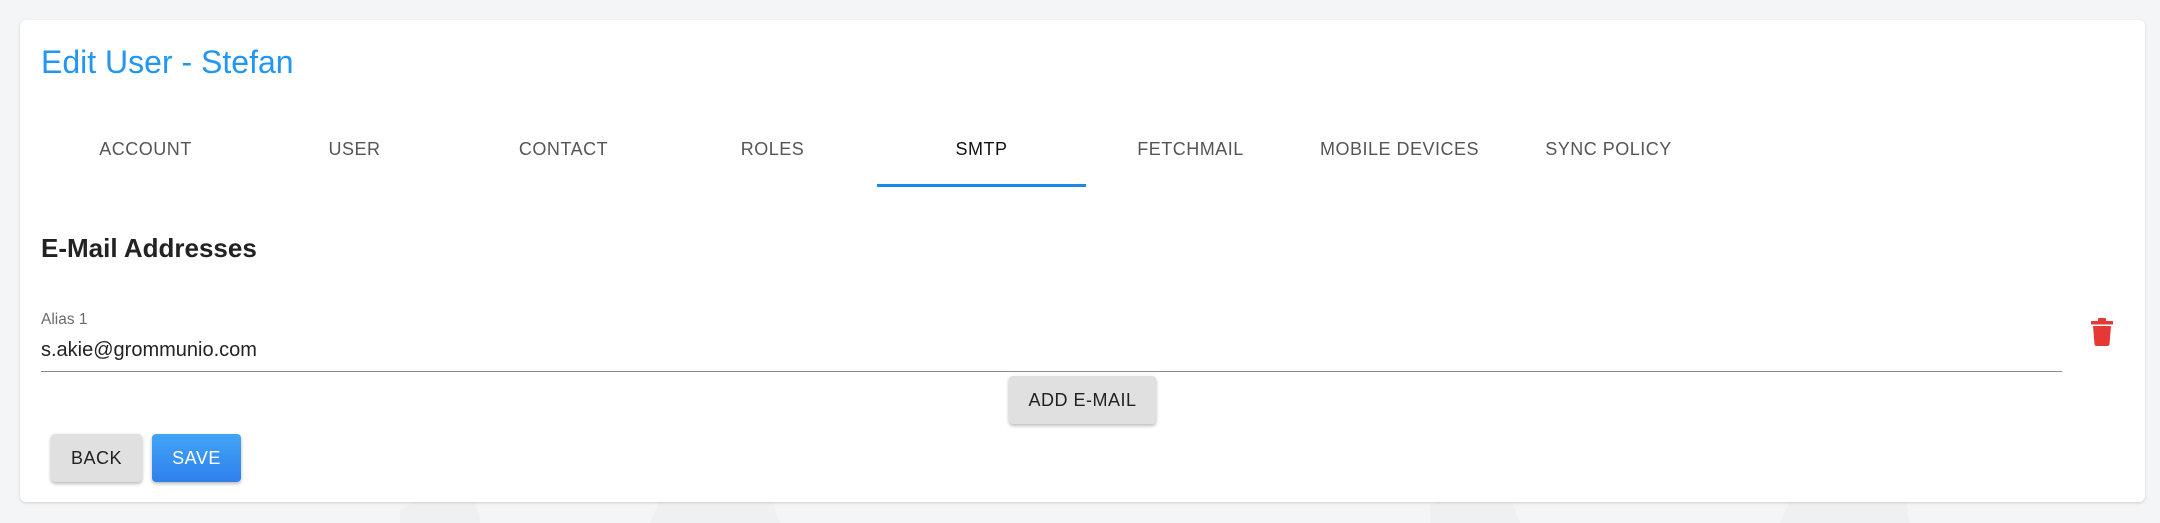  Describe the element at coordinates (196, 458) in the screenshot. I see `save-button: SAVE` at that location.